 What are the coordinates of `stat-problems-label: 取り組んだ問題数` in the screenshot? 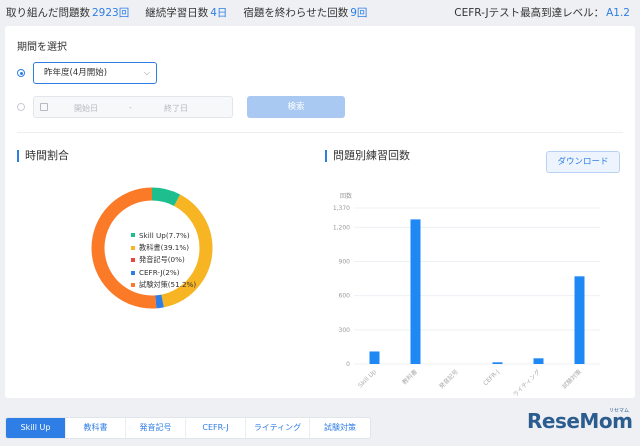 It's located at (48, 12).